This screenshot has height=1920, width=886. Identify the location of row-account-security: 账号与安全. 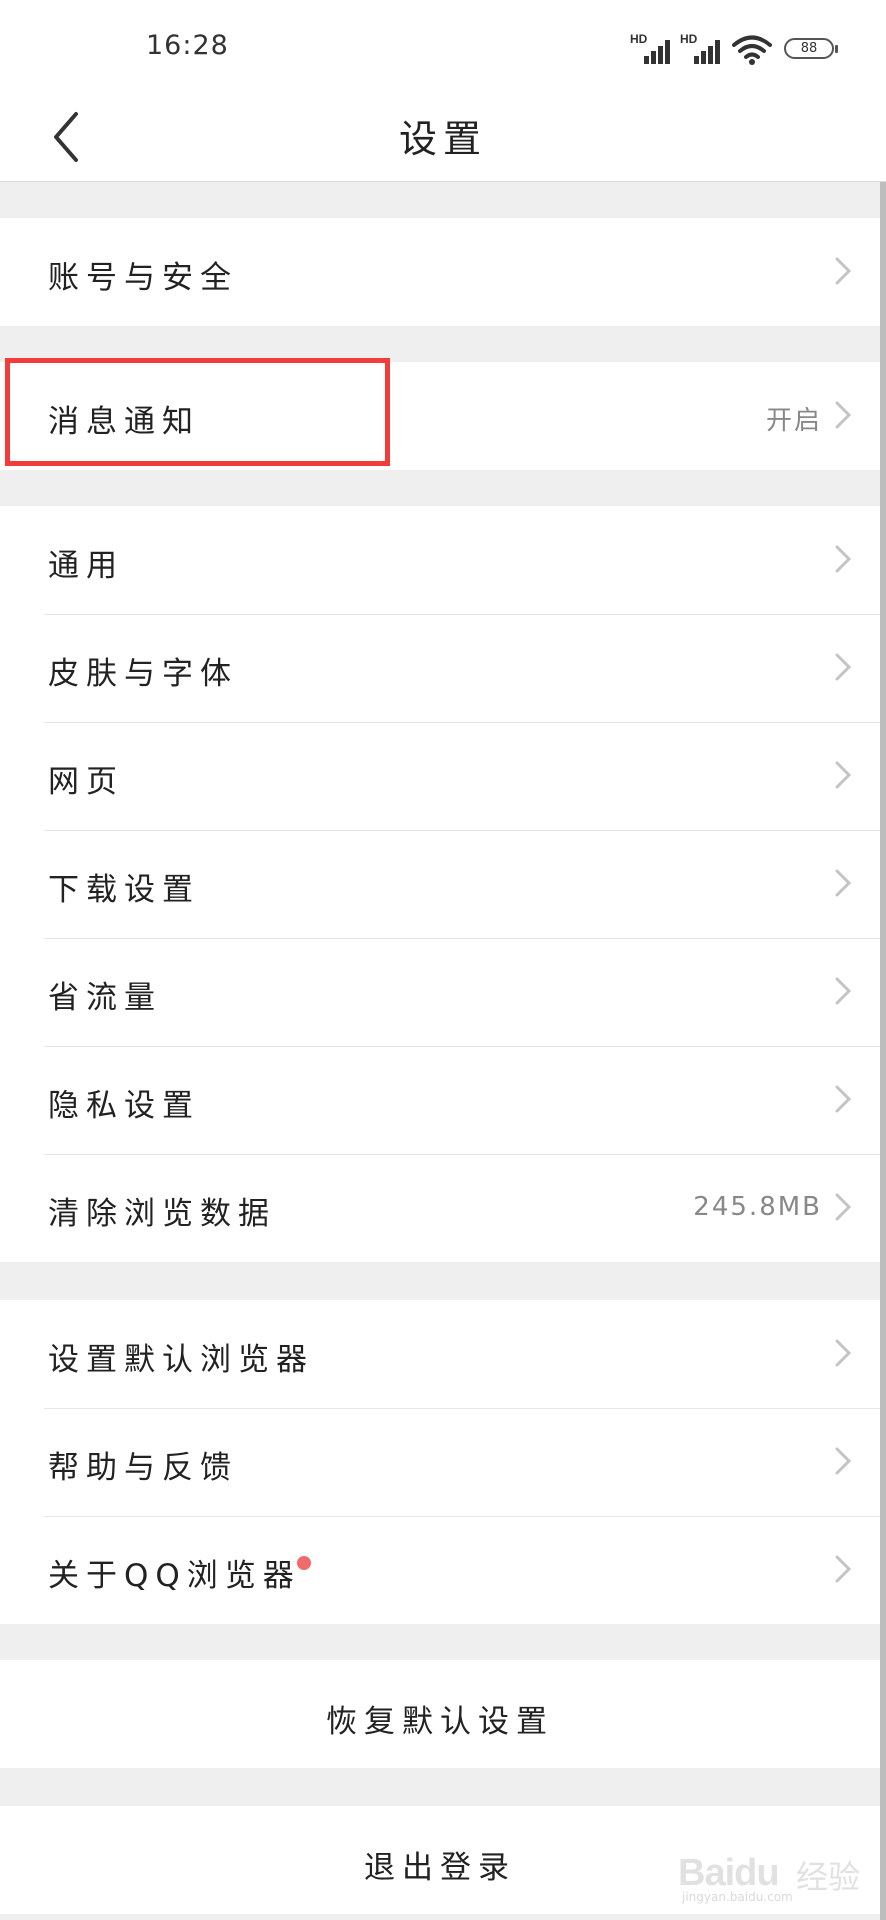
(440, 272).